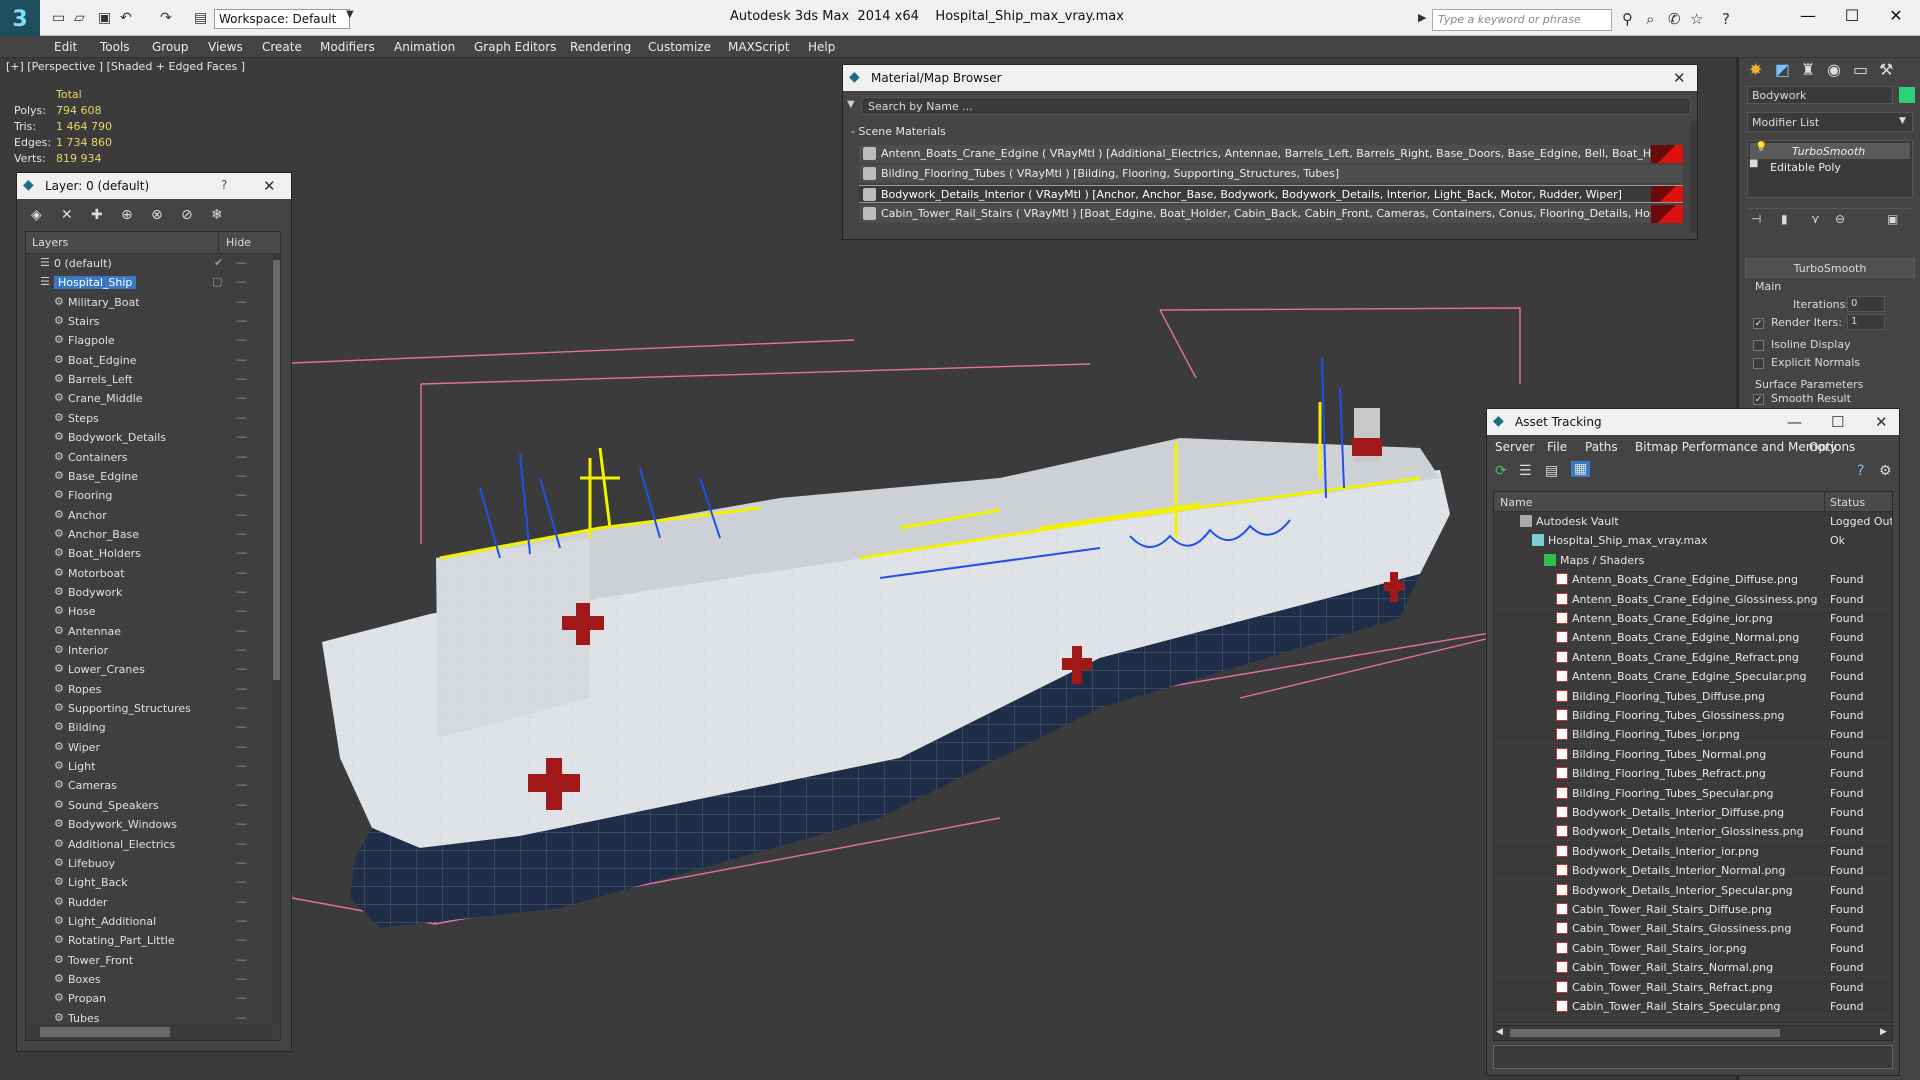 The width and height of the screenshot is (1920, 1080). What do you see at coordinates (1693, 987) in the screenshot?
I see `asset-row: Cabin_Tower_Rail_Stairs_Refract.png Found` at bounding box center [1693, 987].